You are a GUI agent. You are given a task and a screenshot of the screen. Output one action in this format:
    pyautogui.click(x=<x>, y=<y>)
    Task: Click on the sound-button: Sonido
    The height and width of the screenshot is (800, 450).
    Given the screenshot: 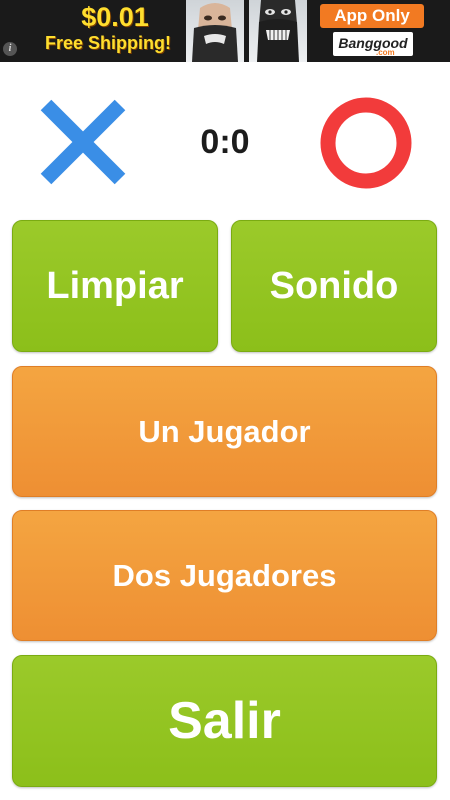 What is the action you would take?
    pyautogui.click(x=334, y=286)
    